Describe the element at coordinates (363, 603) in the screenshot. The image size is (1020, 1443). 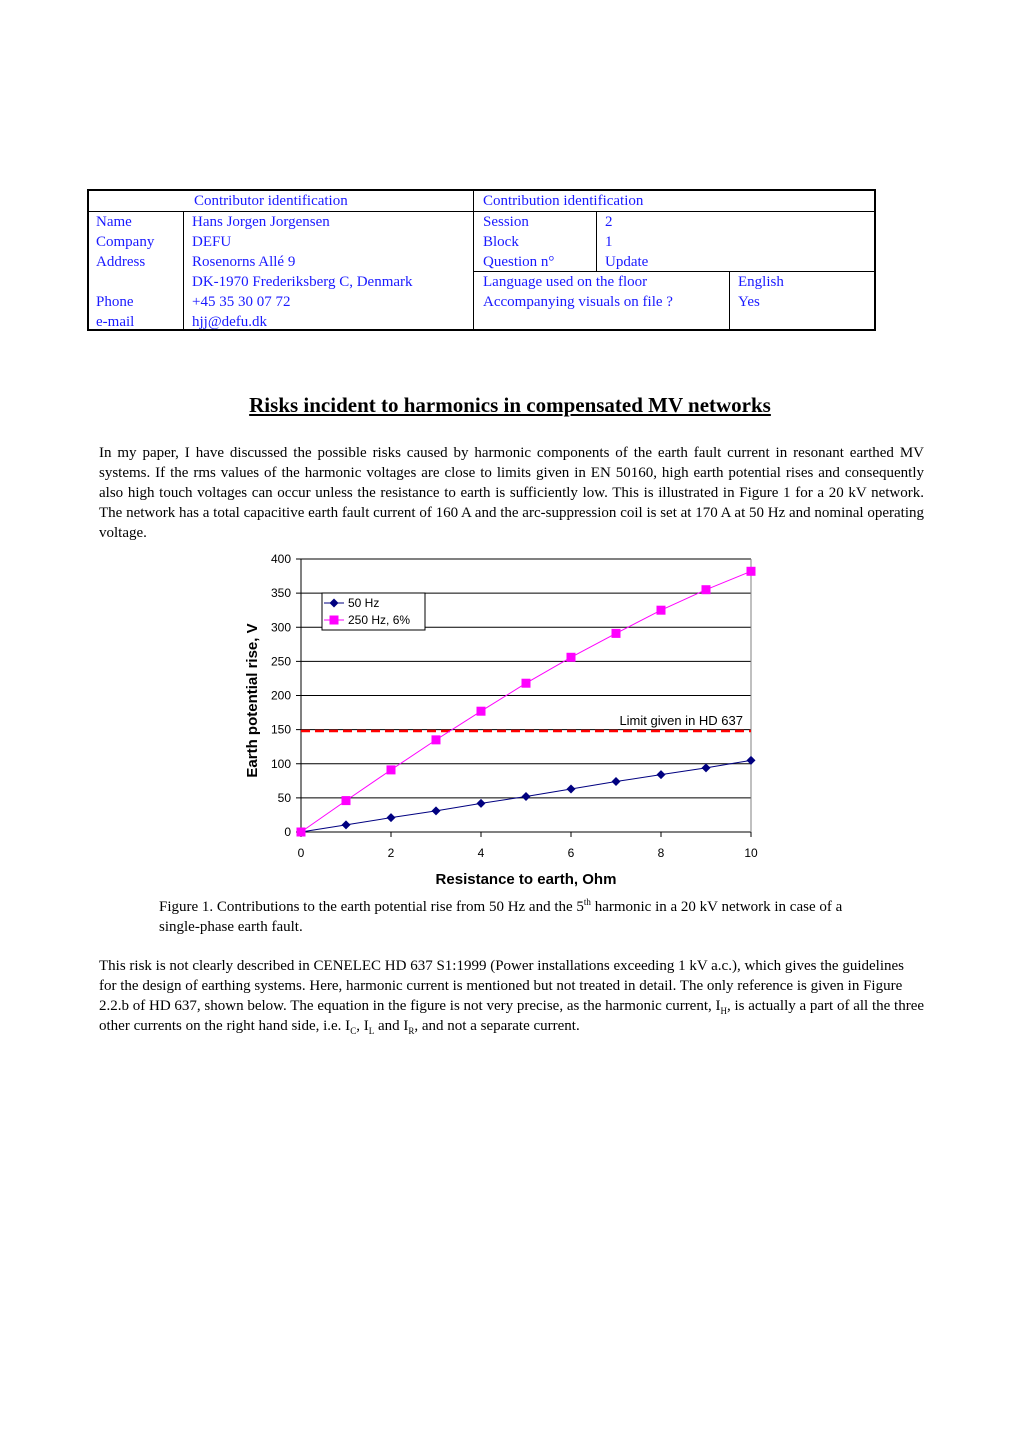
I see `legend-label: 50 Hz` at that location.